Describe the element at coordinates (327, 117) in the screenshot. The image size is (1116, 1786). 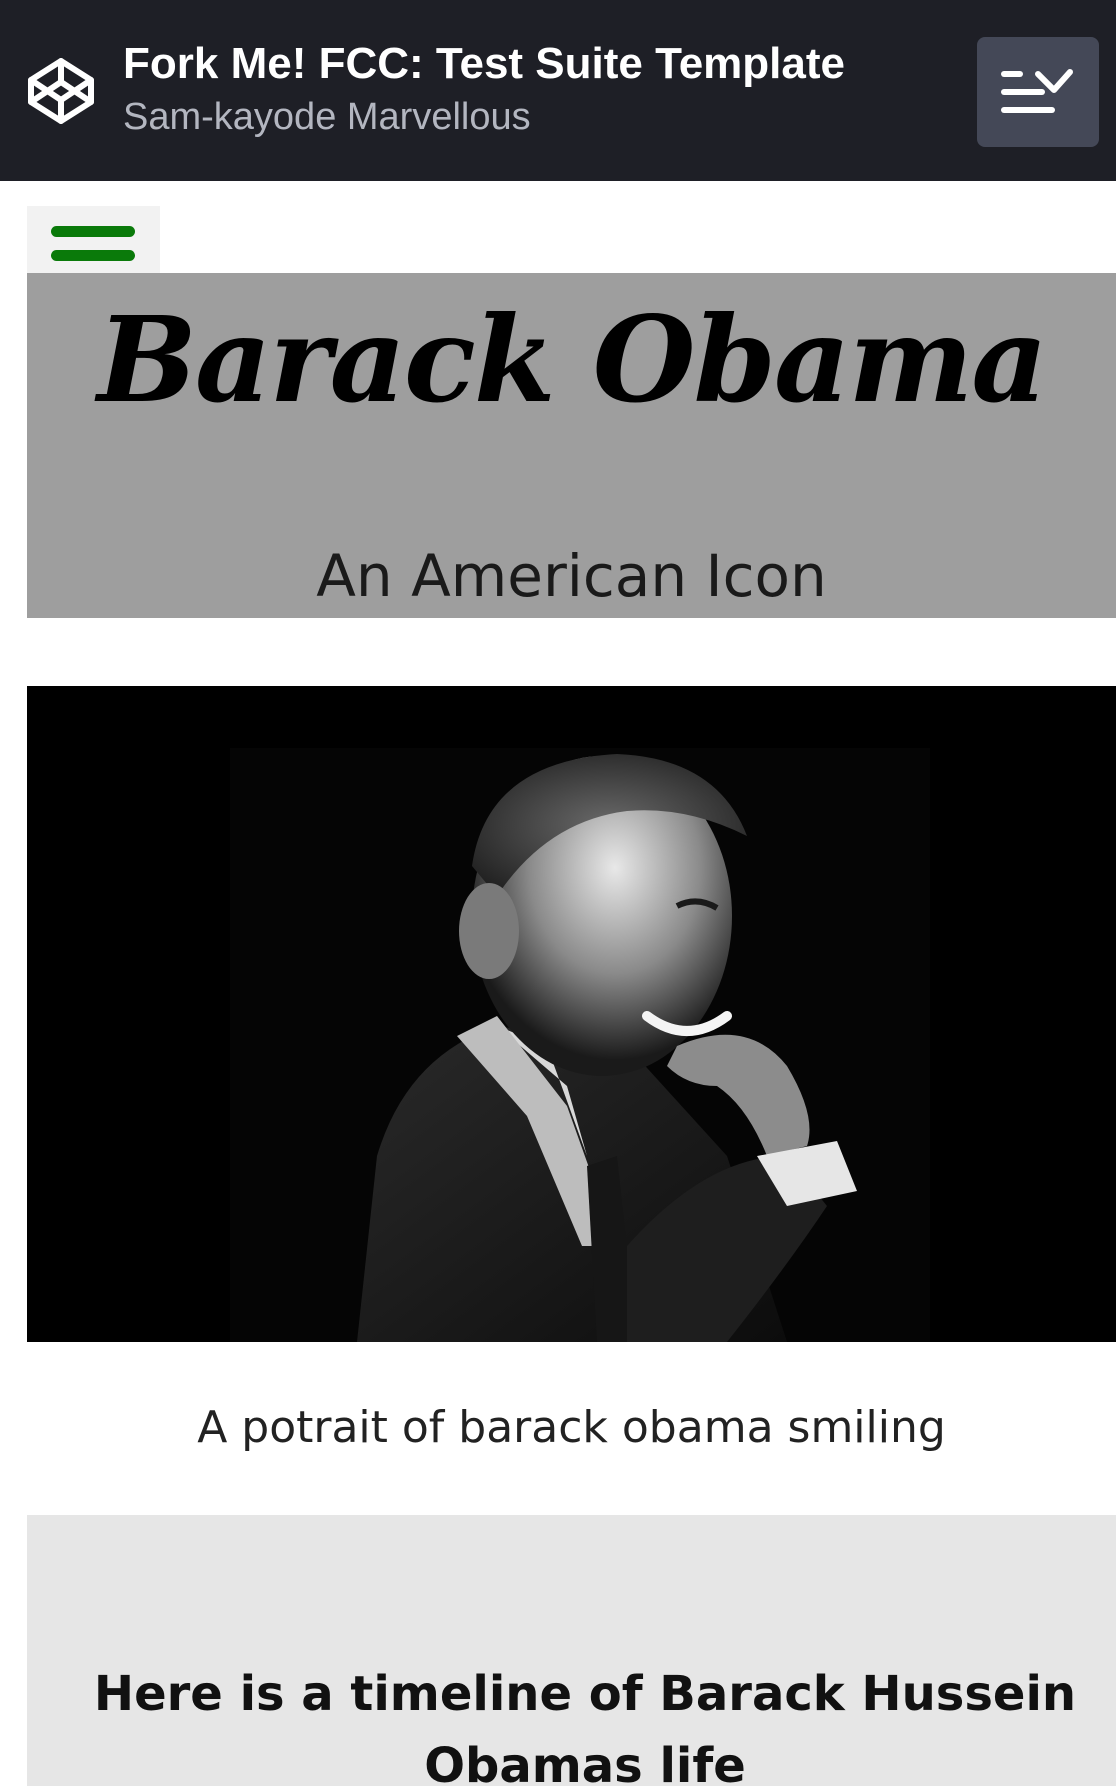
I see `author-name: Sam-kayode Marvellous` at that location.